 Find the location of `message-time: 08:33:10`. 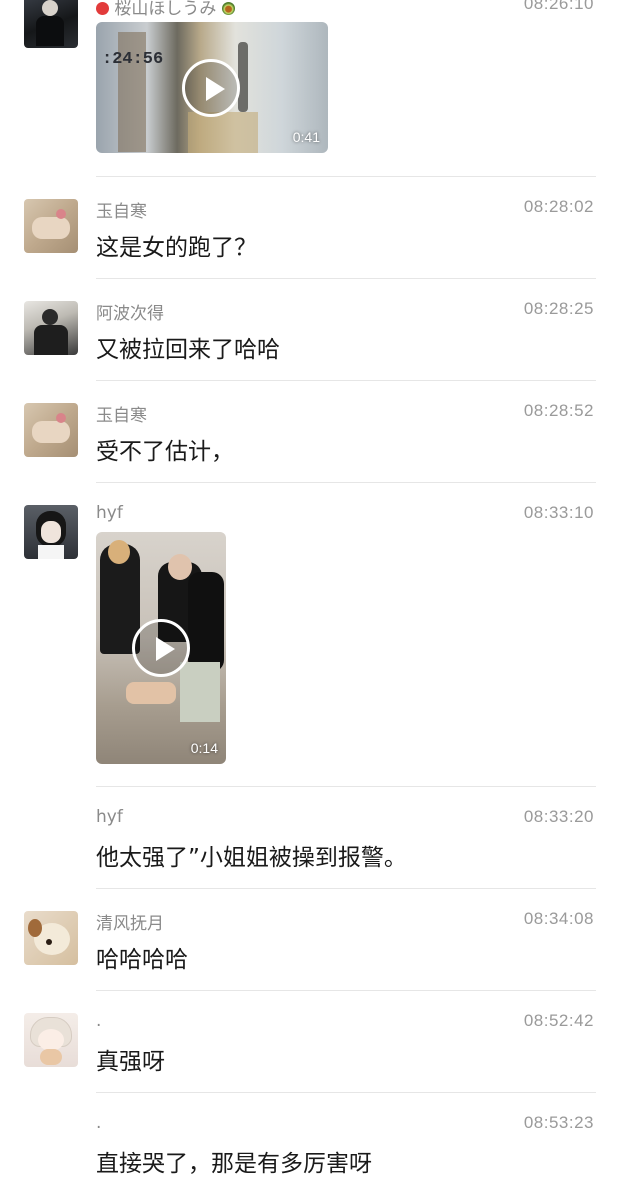

message-time: 08:33:10 is located at coordinates (558, 512).